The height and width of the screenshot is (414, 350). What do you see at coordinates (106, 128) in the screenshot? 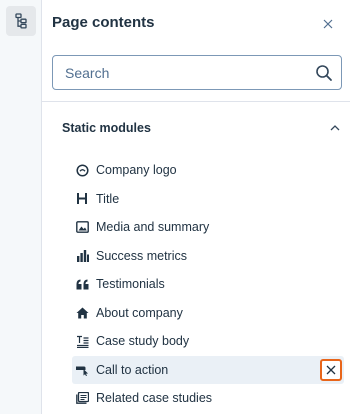
I see `section-title: Static modules` at bounding box center [106, 128].